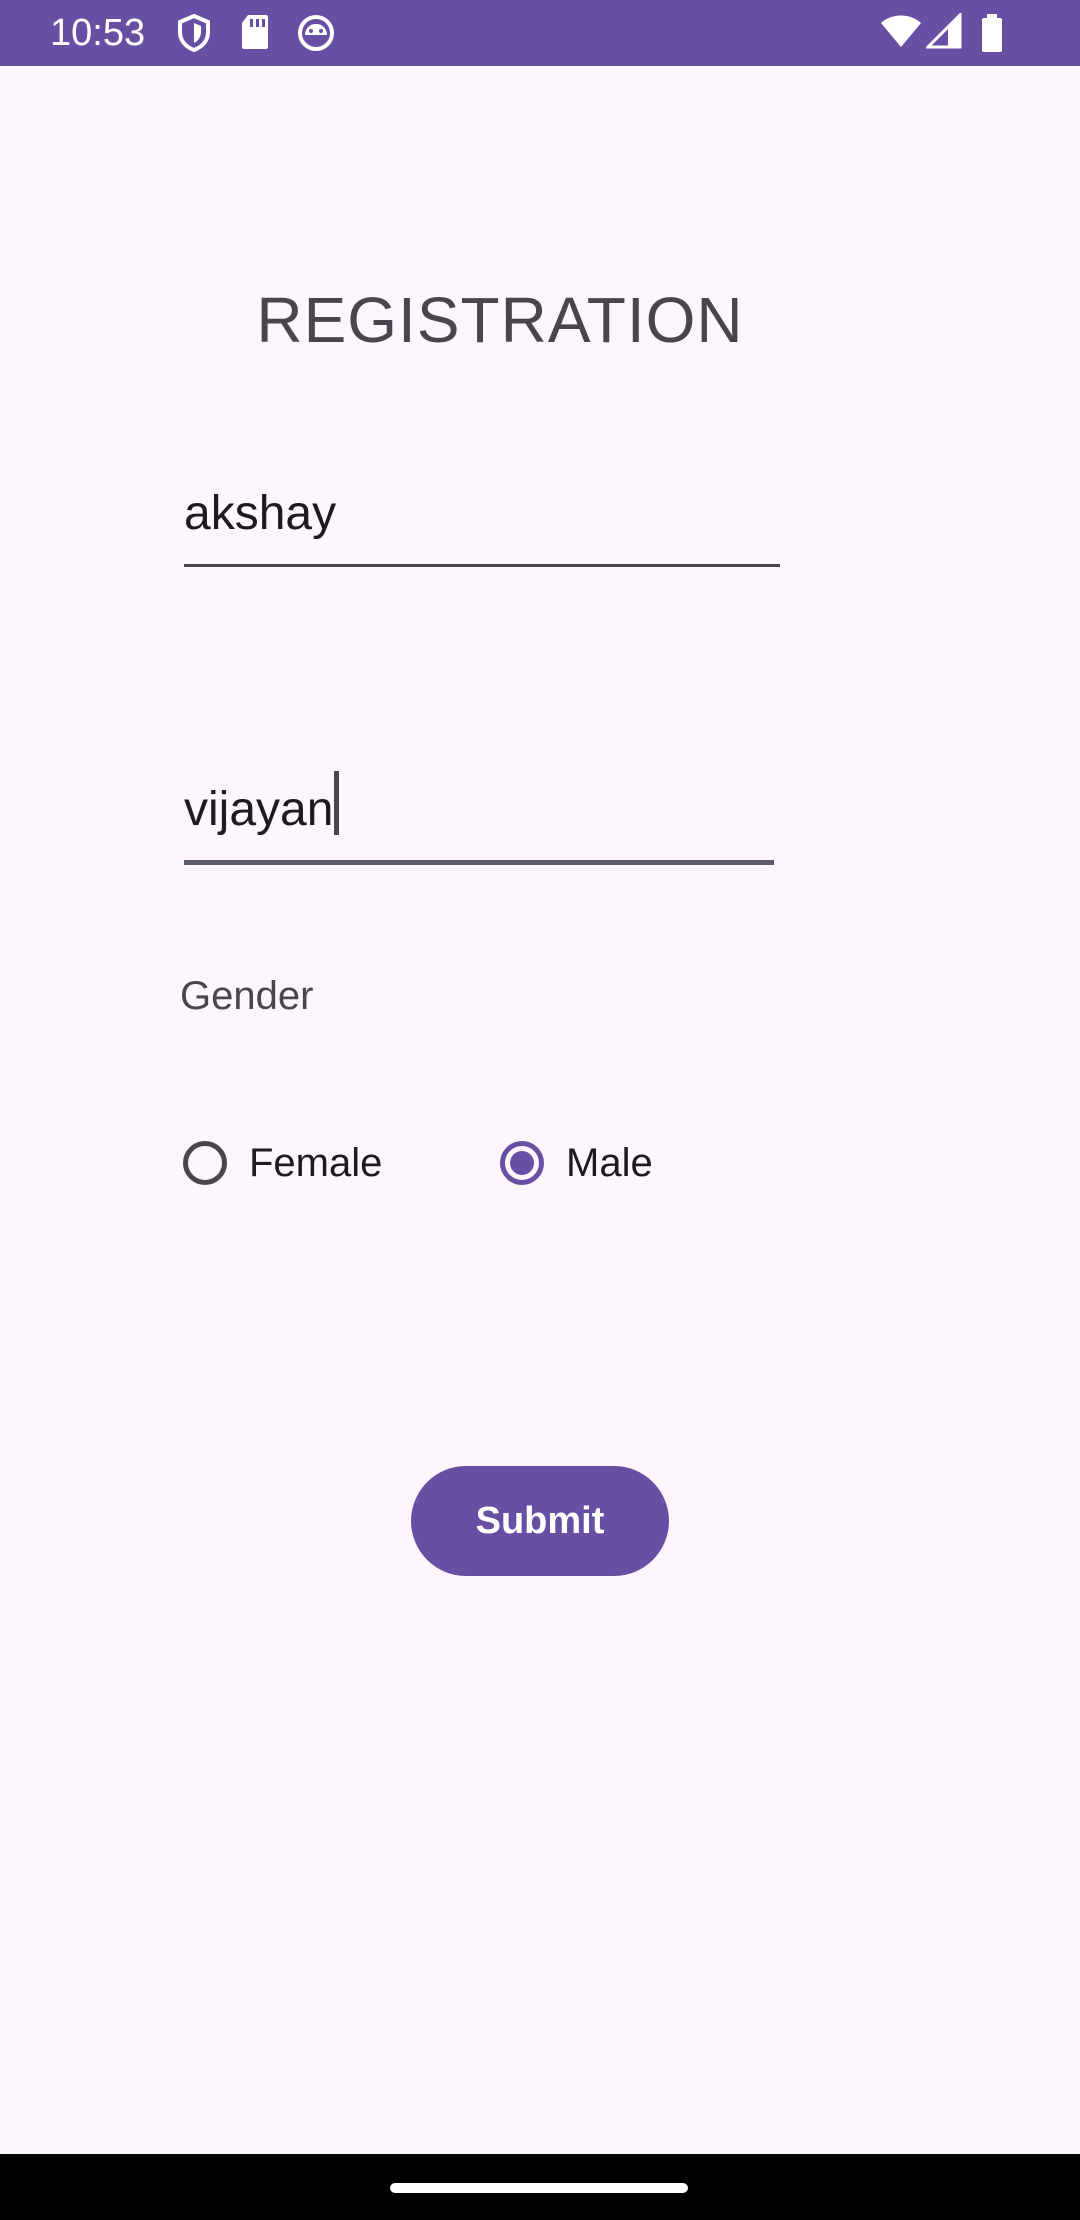  I want to click on first-name-value: akshay, so click(260, 513).